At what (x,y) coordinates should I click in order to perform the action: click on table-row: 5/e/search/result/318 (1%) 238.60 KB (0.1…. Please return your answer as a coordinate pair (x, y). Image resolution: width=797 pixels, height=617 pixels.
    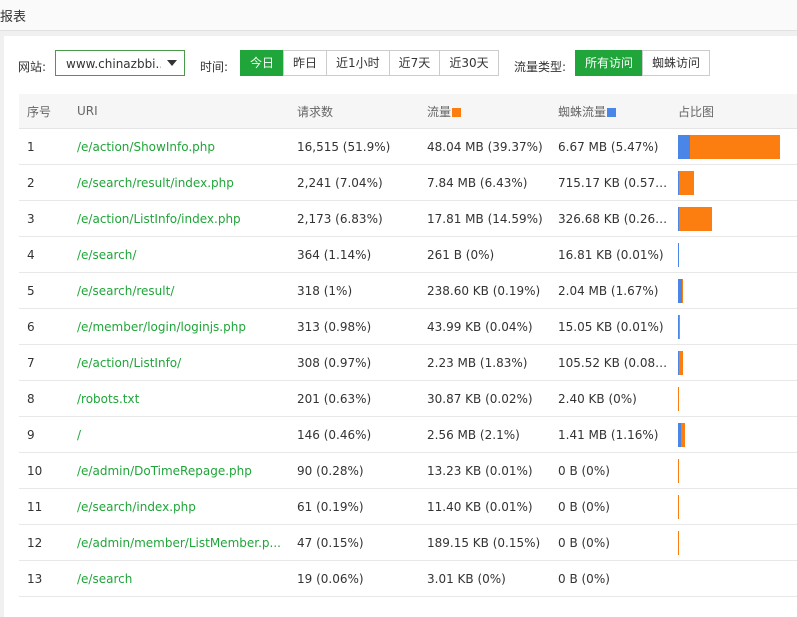
    Looking at the image, I should click on (408, 290).